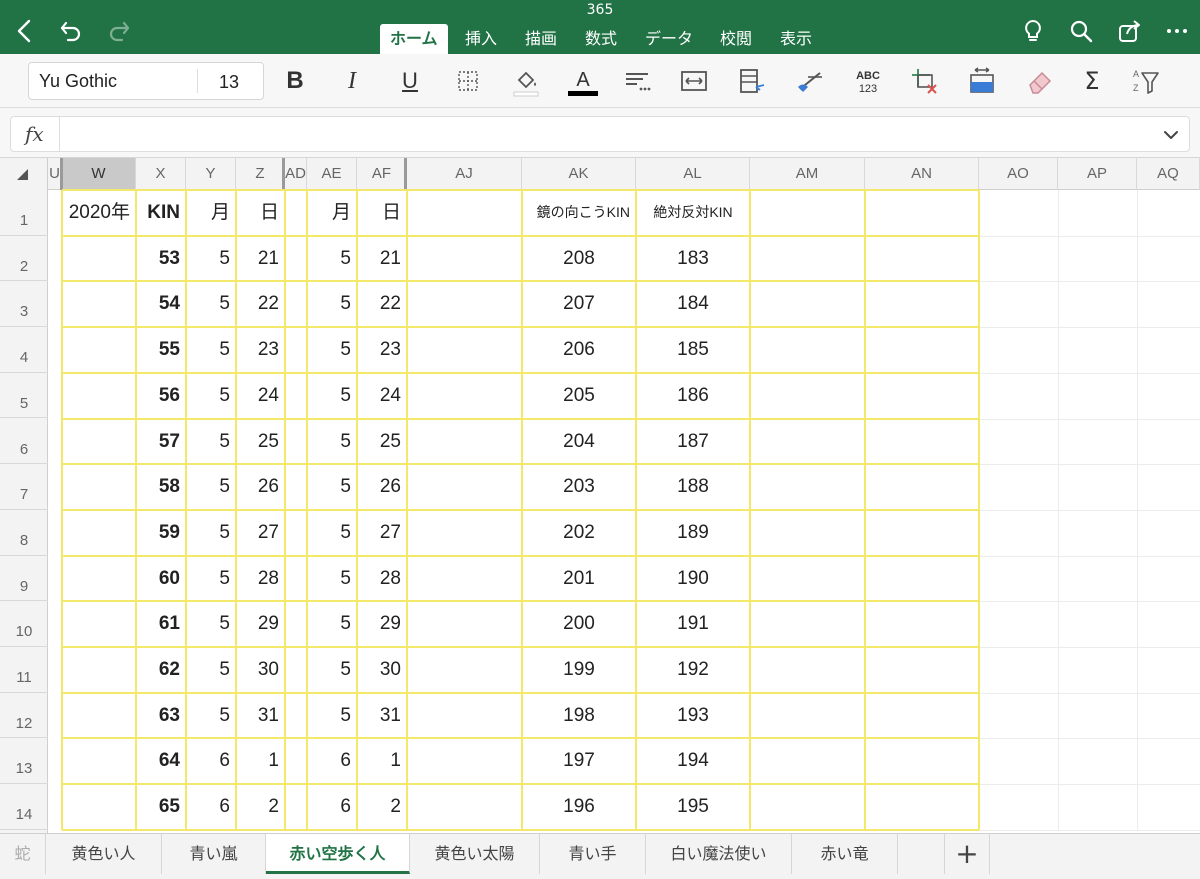  I want to click on cell-x13-kin: 64, so click(161, 761).